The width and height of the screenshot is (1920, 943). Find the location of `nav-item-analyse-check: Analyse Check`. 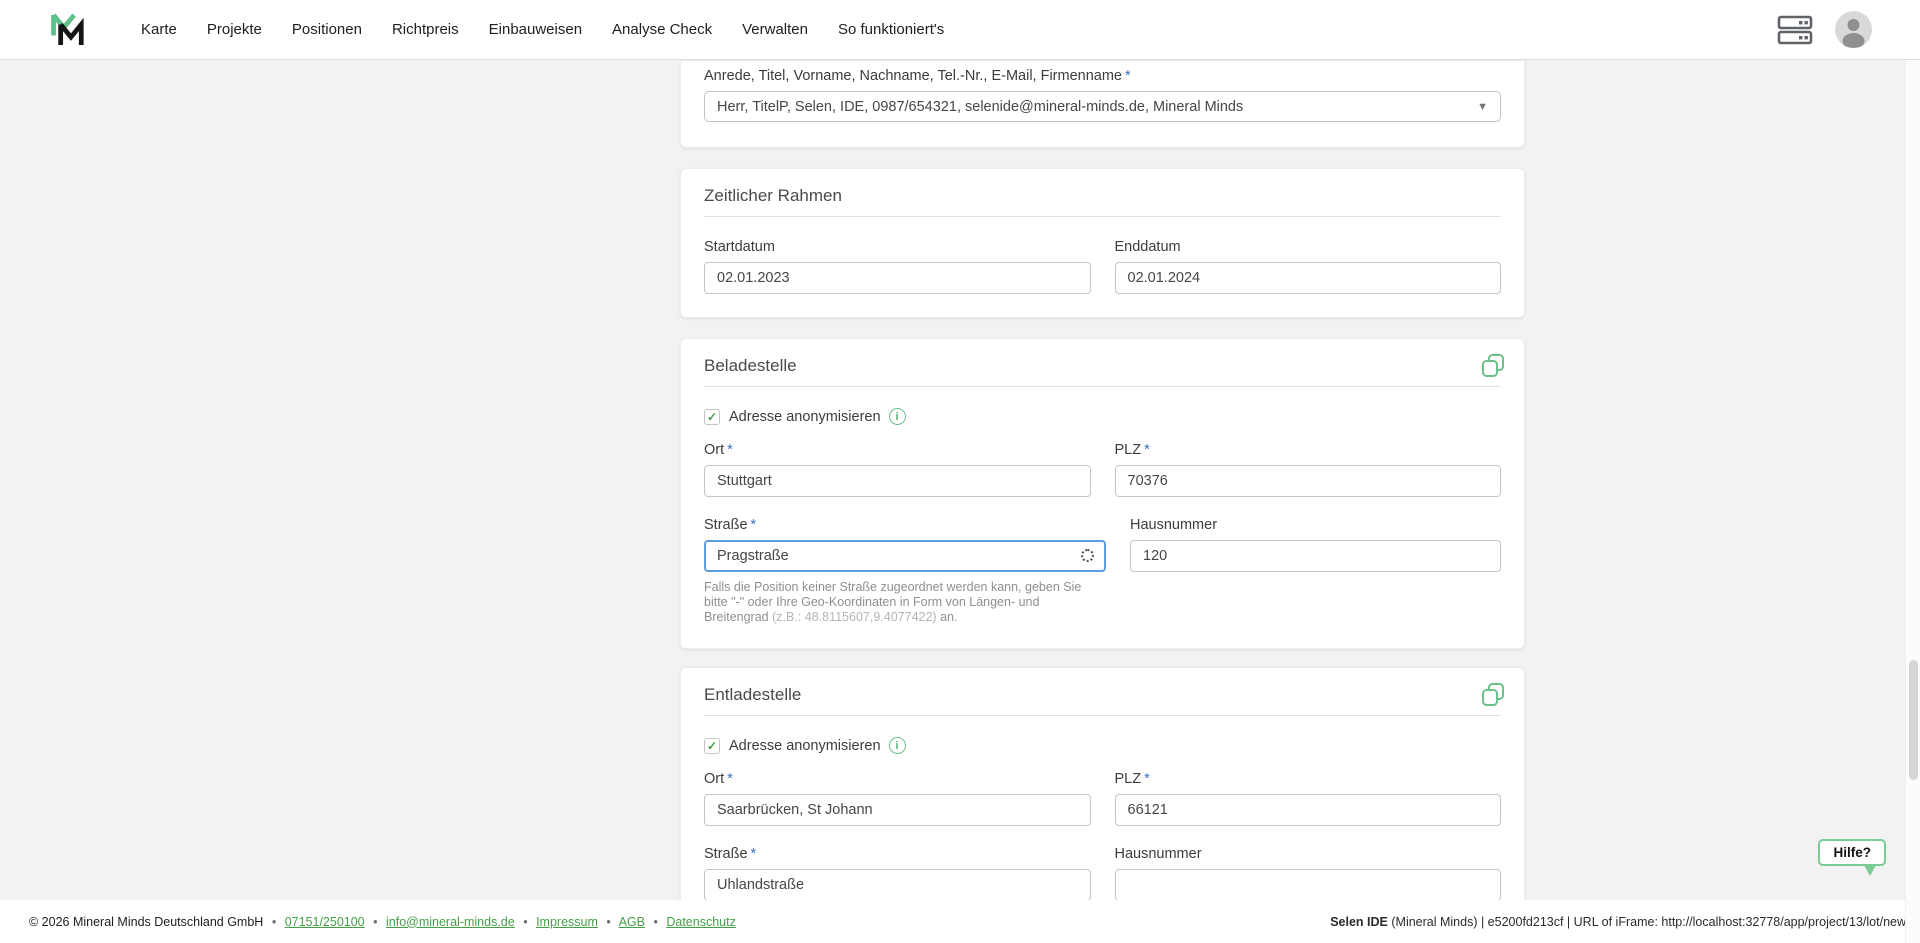

nav-item-analyse-check: Analyse Check is located at coordinates (662, 29).